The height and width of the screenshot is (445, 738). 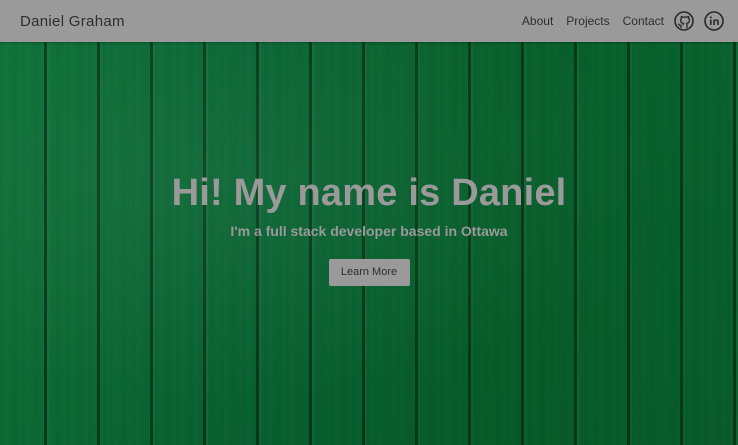 I want to click on nav-link-projects: Projects, so click(x=587, y=21).